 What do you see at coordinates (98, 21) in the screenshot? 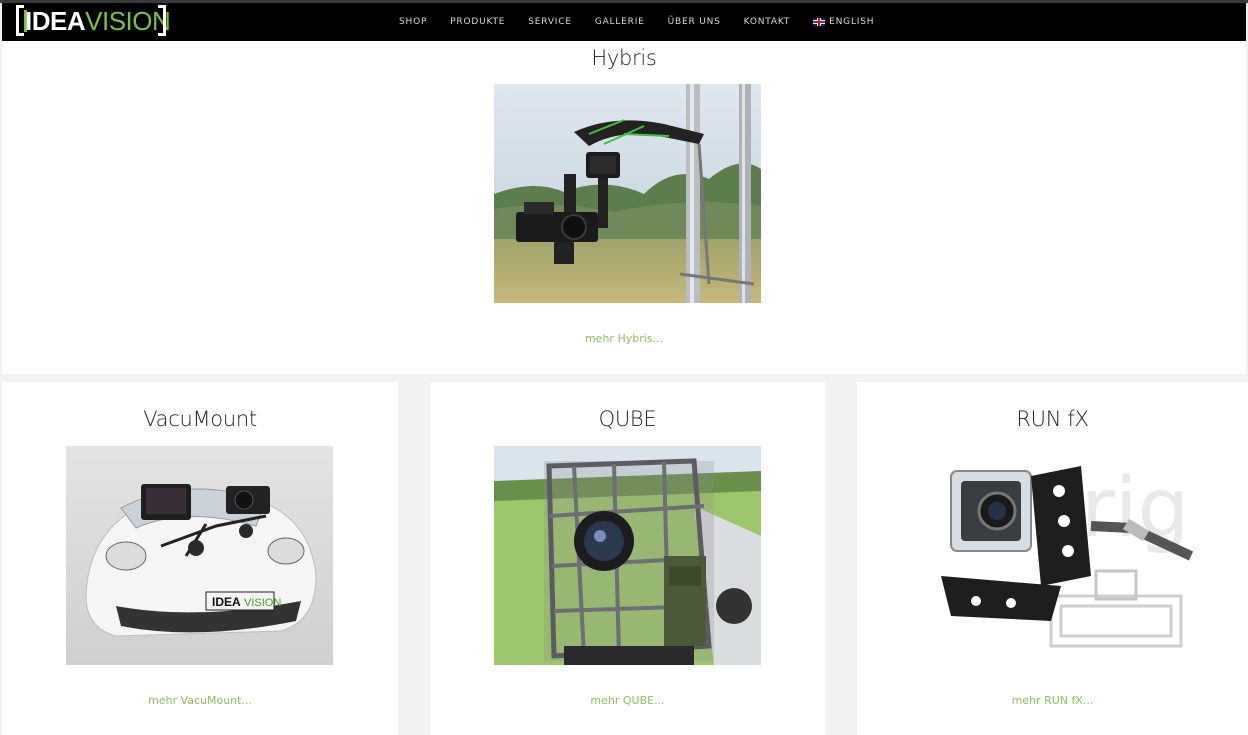
I see `logo-wordmark: IDEAVISION` at bounding box center [98, 21].